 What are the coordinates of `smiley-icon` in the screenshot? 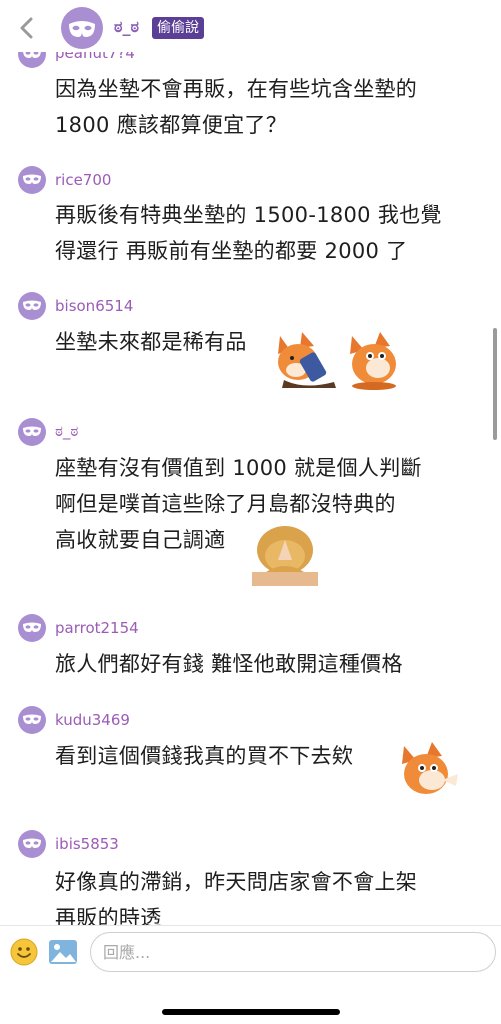 It's located at (24, 952).